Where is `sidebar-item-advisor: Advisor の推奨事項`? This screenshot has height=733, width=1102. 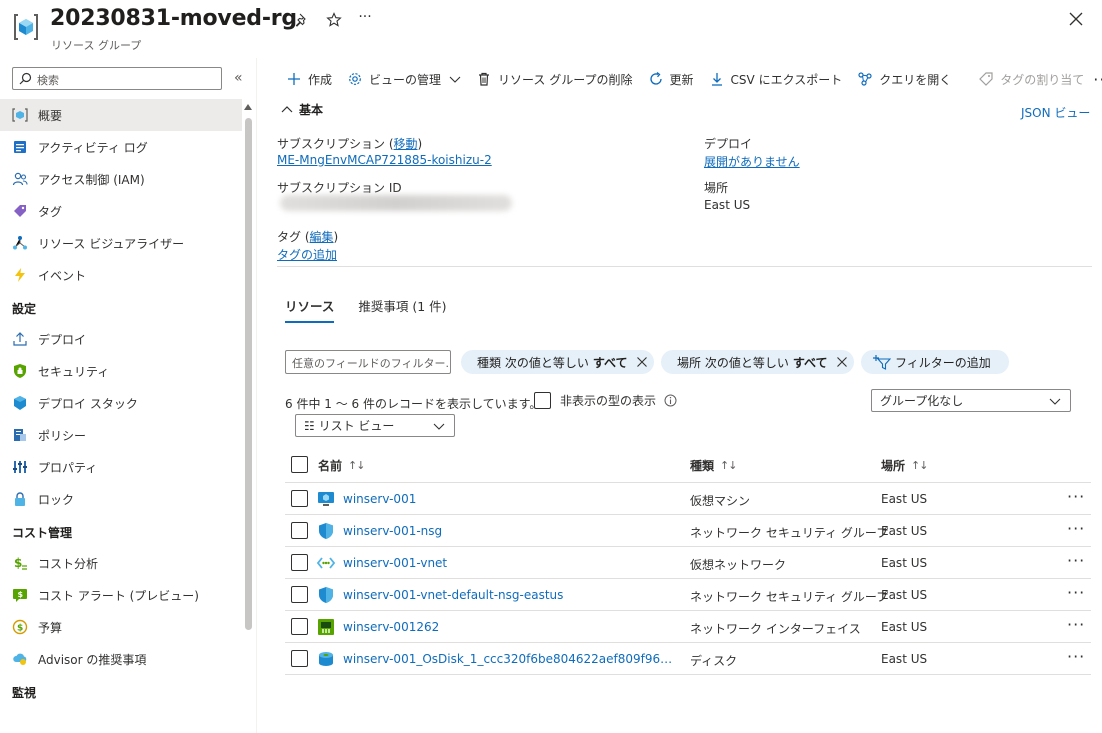 sidebar-item-advisor: Advisor の推奨事項 is located at coordinates (121, 659).